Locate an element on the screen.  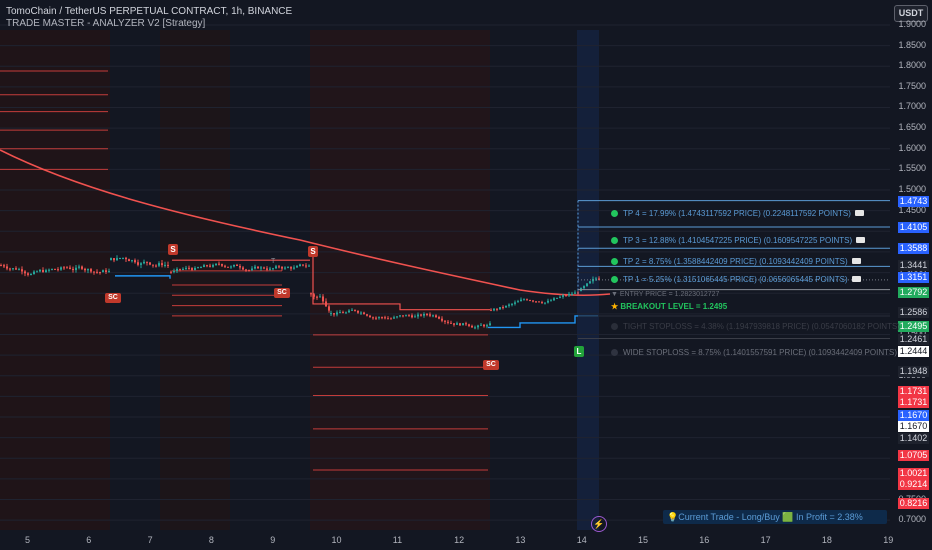
time-tick: 19 is located at coordinates (888, 540).